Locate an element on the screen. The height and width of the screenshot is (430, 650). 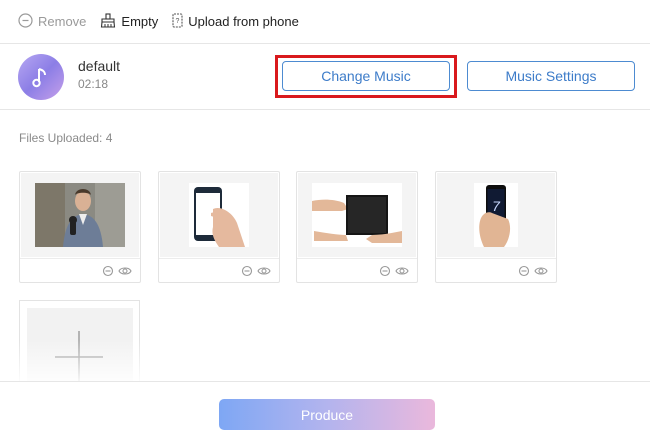
empty-label: Empty is located at coordinates (140, 21).